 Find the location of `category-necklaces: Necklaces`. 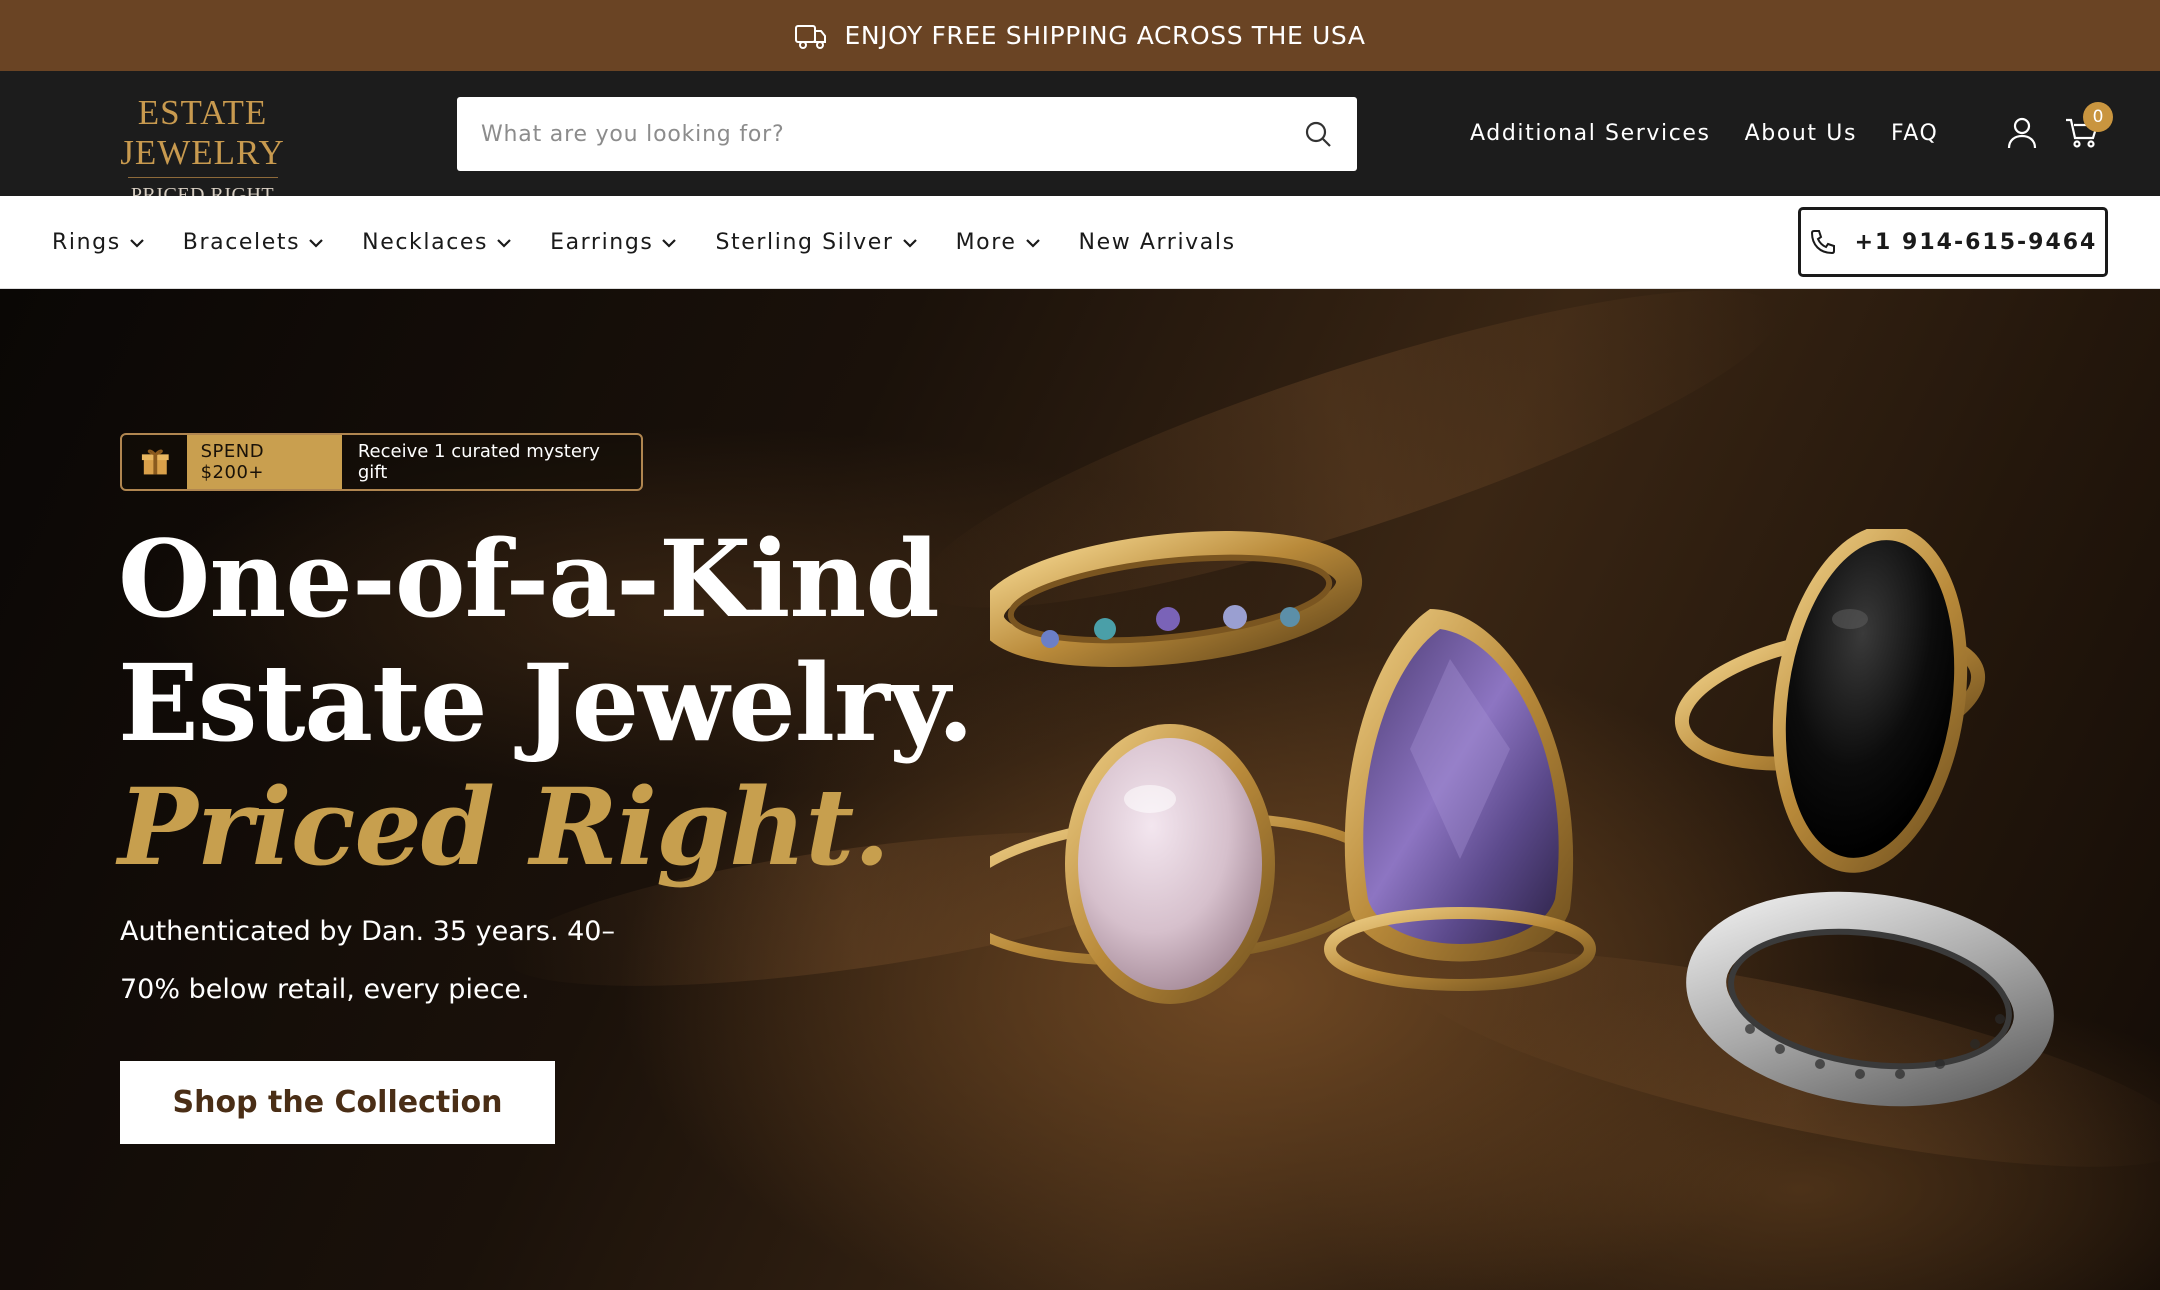

category-necklaces: Necklaces is located at coordinates (438, 242).